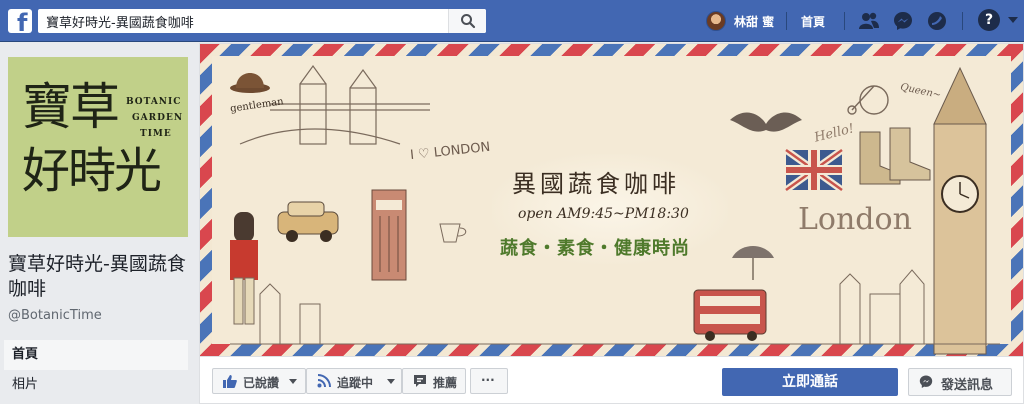 Image resolution: width=1024 pixels, height=404 pixels. Describe the element at coordinates (603, 214) in the screenshot. I see `cover-hours: open AM9:45~PM18:30` at that location.